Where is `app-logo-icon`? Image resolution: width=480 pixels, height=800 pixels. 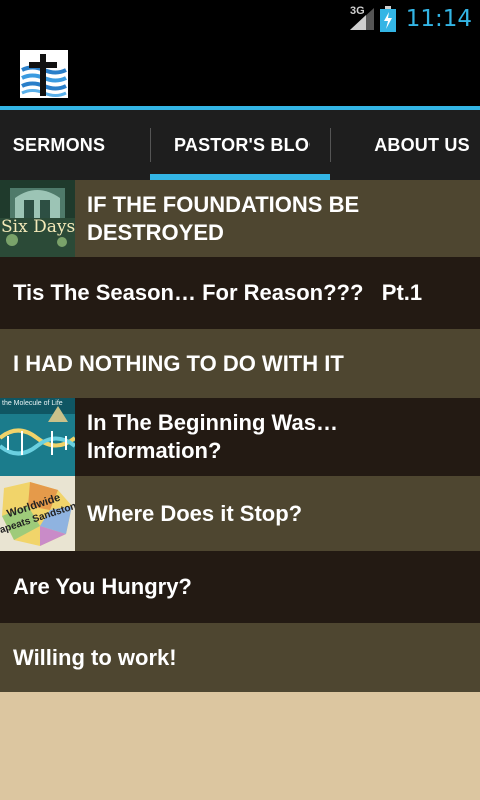
app-logo-icon is located at coordinates (44, 74).